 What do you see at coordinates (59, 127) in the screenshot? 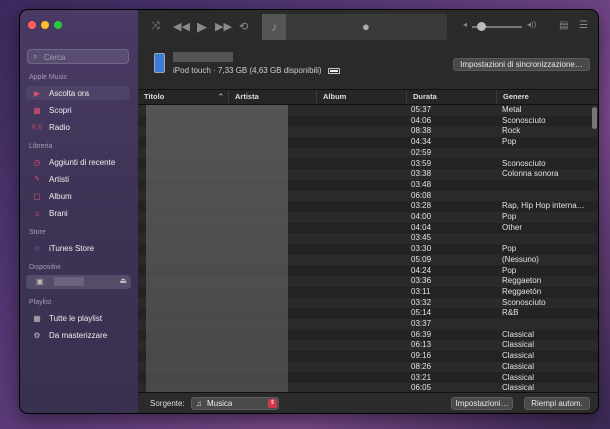
I see `sidebar-item-label: Radio` at bounding box center [59, 127].